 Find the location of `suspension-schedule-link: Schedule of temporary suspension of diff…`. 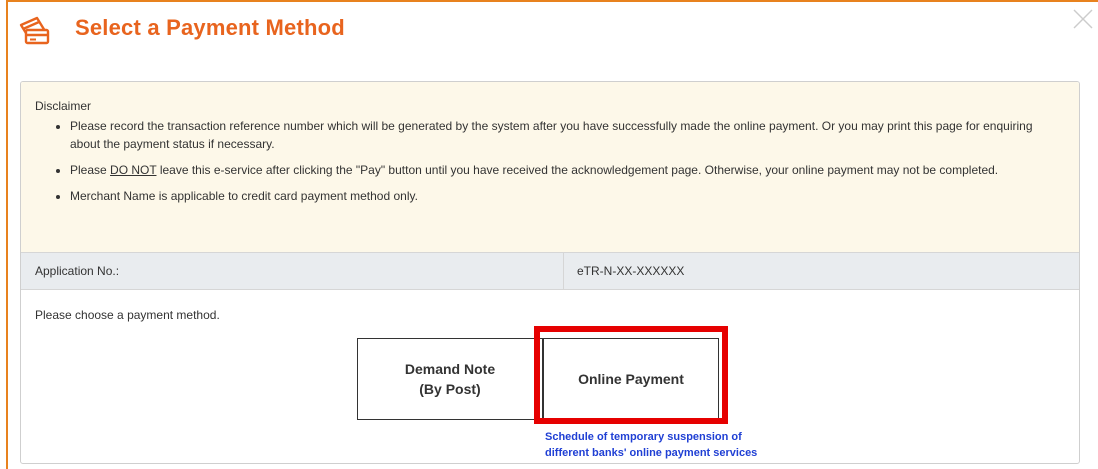

suspension-schedule-link: Schedule of temporary suspension of diff… is located at coordinates (651, 445).